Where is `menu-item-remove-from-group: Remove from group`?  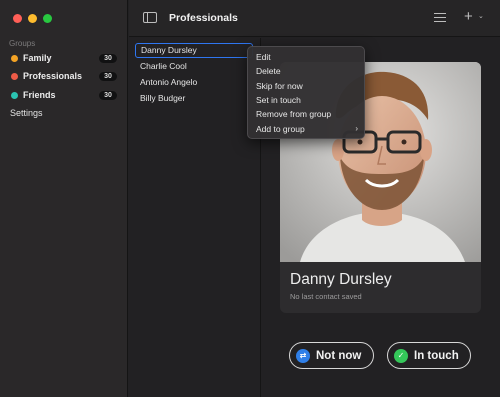 menu-item-remove-from-group: Remove from group is located at coordinates (308, 114).